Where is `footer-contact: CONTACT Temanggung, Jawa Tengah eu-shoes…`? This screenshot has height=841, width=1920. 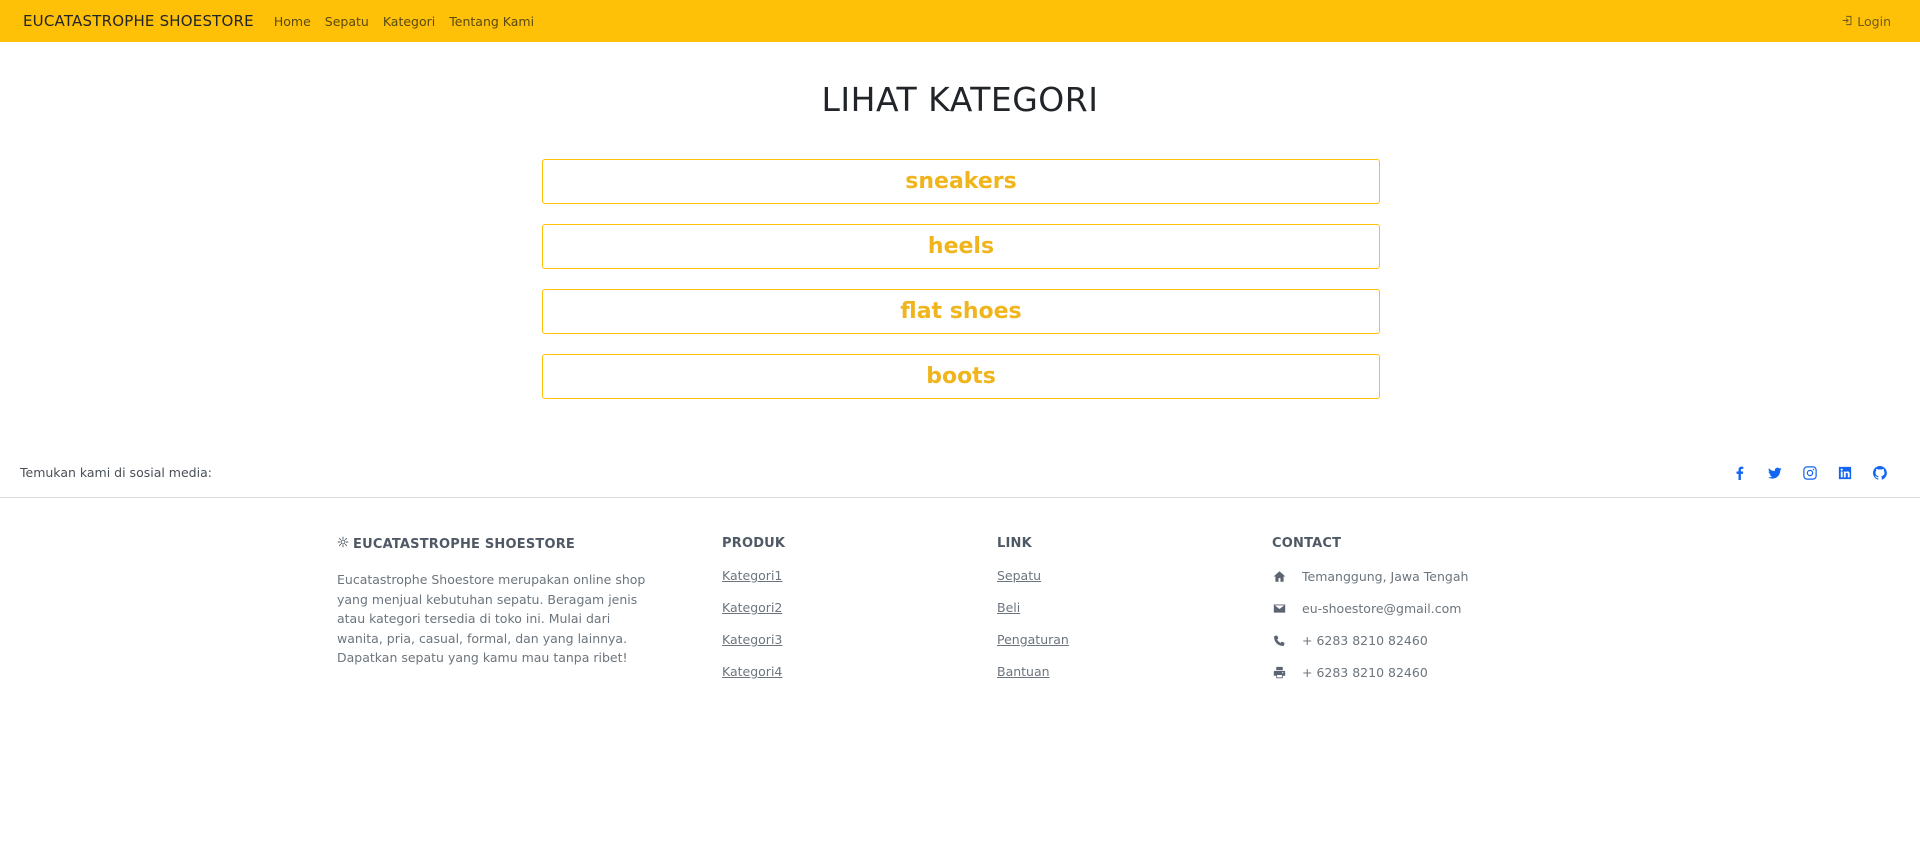 footer-contact: CONTACT Temanggung, Jawa Tengah eu-shoes… is located at coordinates (1422, 608).